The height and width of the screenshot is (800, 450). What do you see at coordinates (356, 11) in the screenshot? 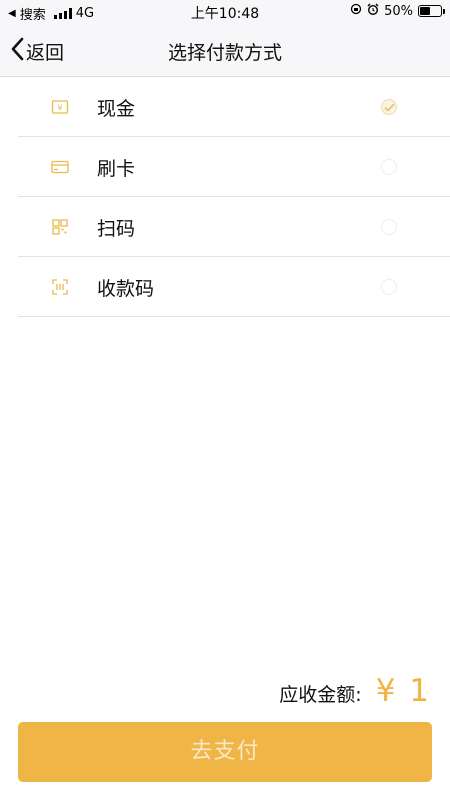
I see `rotation-lock-icon` at bounding box center [356, 11].